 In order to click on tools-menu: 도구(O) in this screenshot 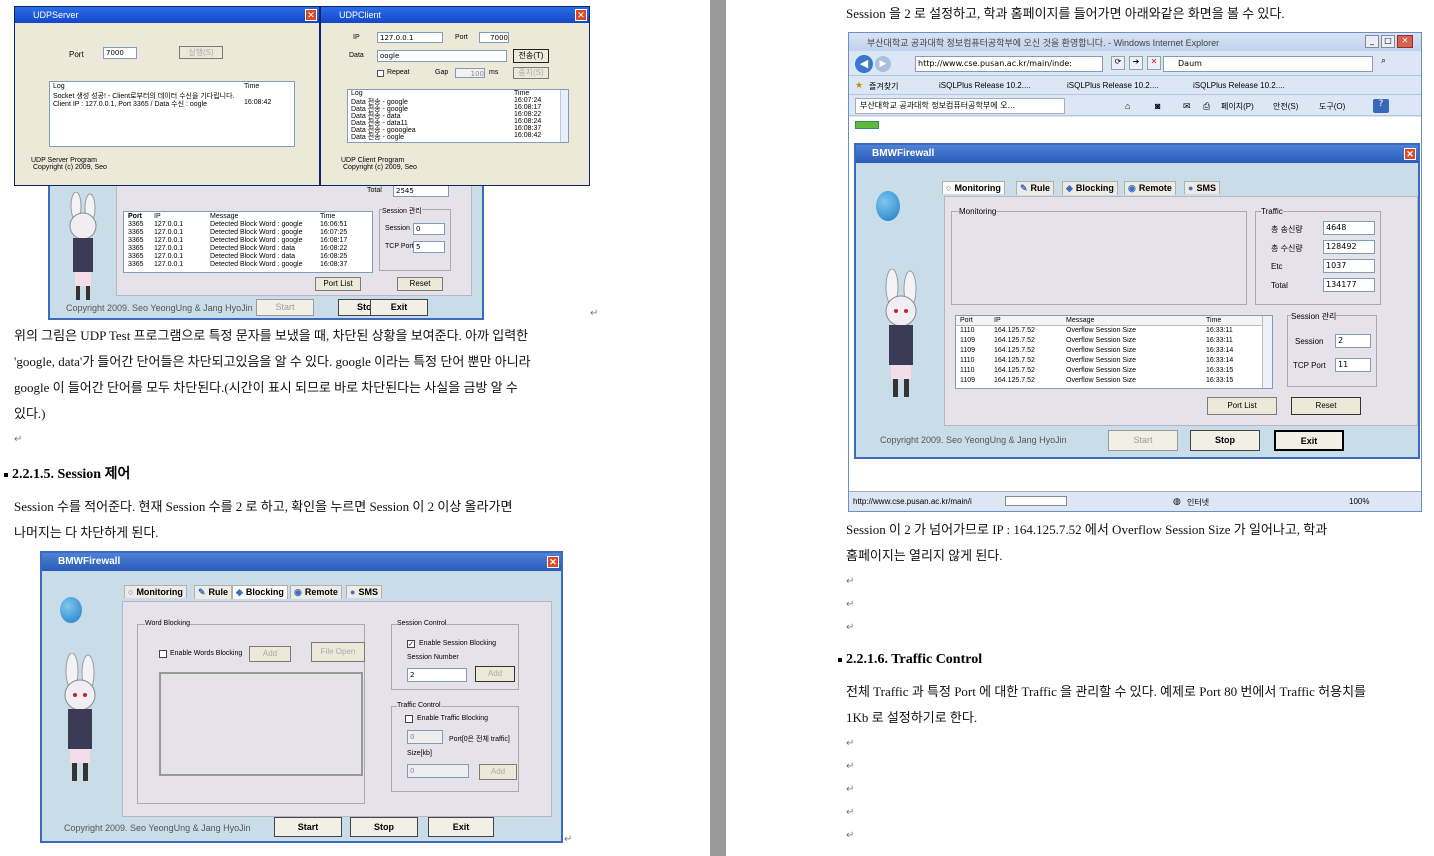, I will do `click(1332, 106)`.